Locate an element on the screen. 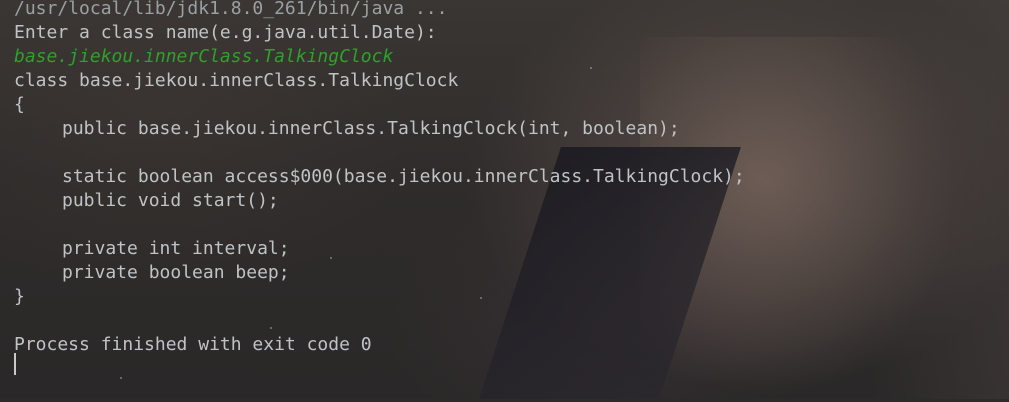  user-input-line: base.jiekou.innerClass.TalkingClock is located at coordinates (204, 56).